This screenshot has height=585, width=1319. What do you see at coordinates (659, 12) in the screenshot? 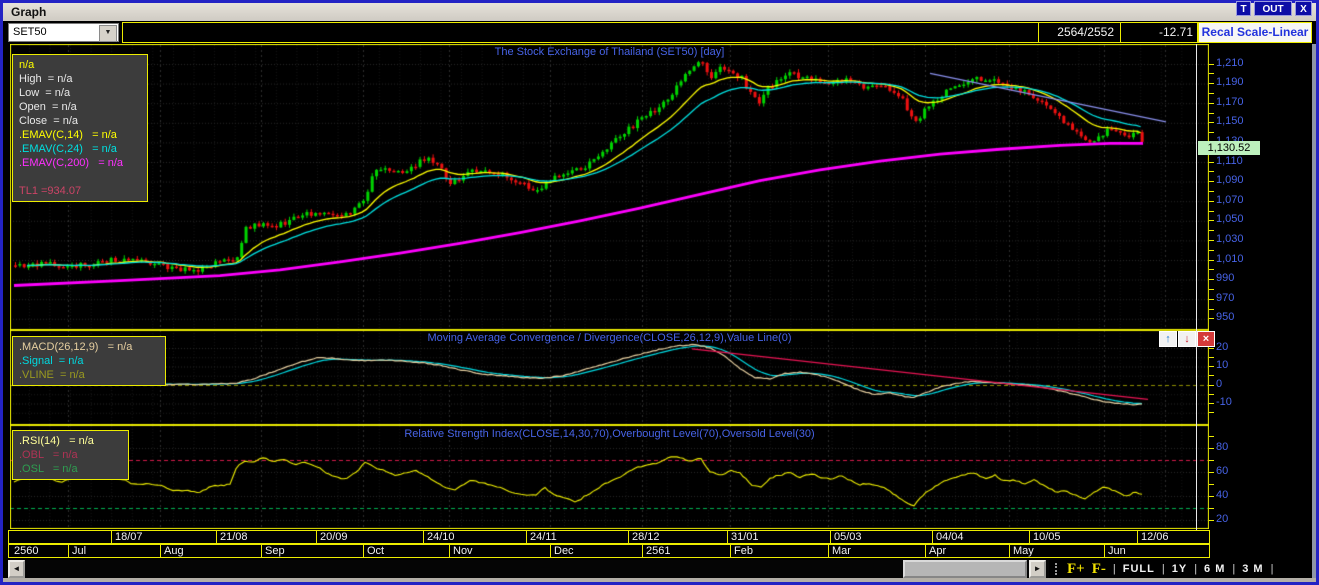
I see `title-bar: Graph` at bounding box center [659, 12].